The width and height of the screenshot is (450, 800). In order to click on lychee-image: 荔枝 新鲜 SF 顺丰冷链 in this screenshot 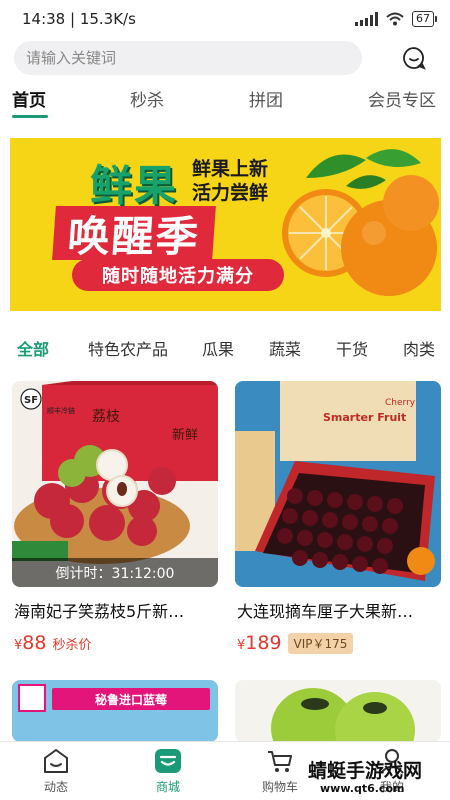, I will do `click(115, 484)`.